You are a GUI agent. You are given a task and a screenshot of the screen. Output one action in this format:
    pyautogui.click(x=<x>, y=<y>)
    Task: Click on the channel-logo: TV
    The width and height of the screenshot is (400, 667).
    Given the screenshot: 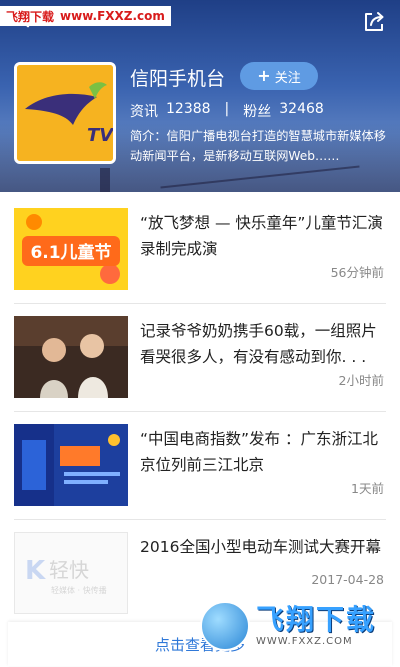 What is the action you would take?
    pyautogui.click(x=65, y=113)
    